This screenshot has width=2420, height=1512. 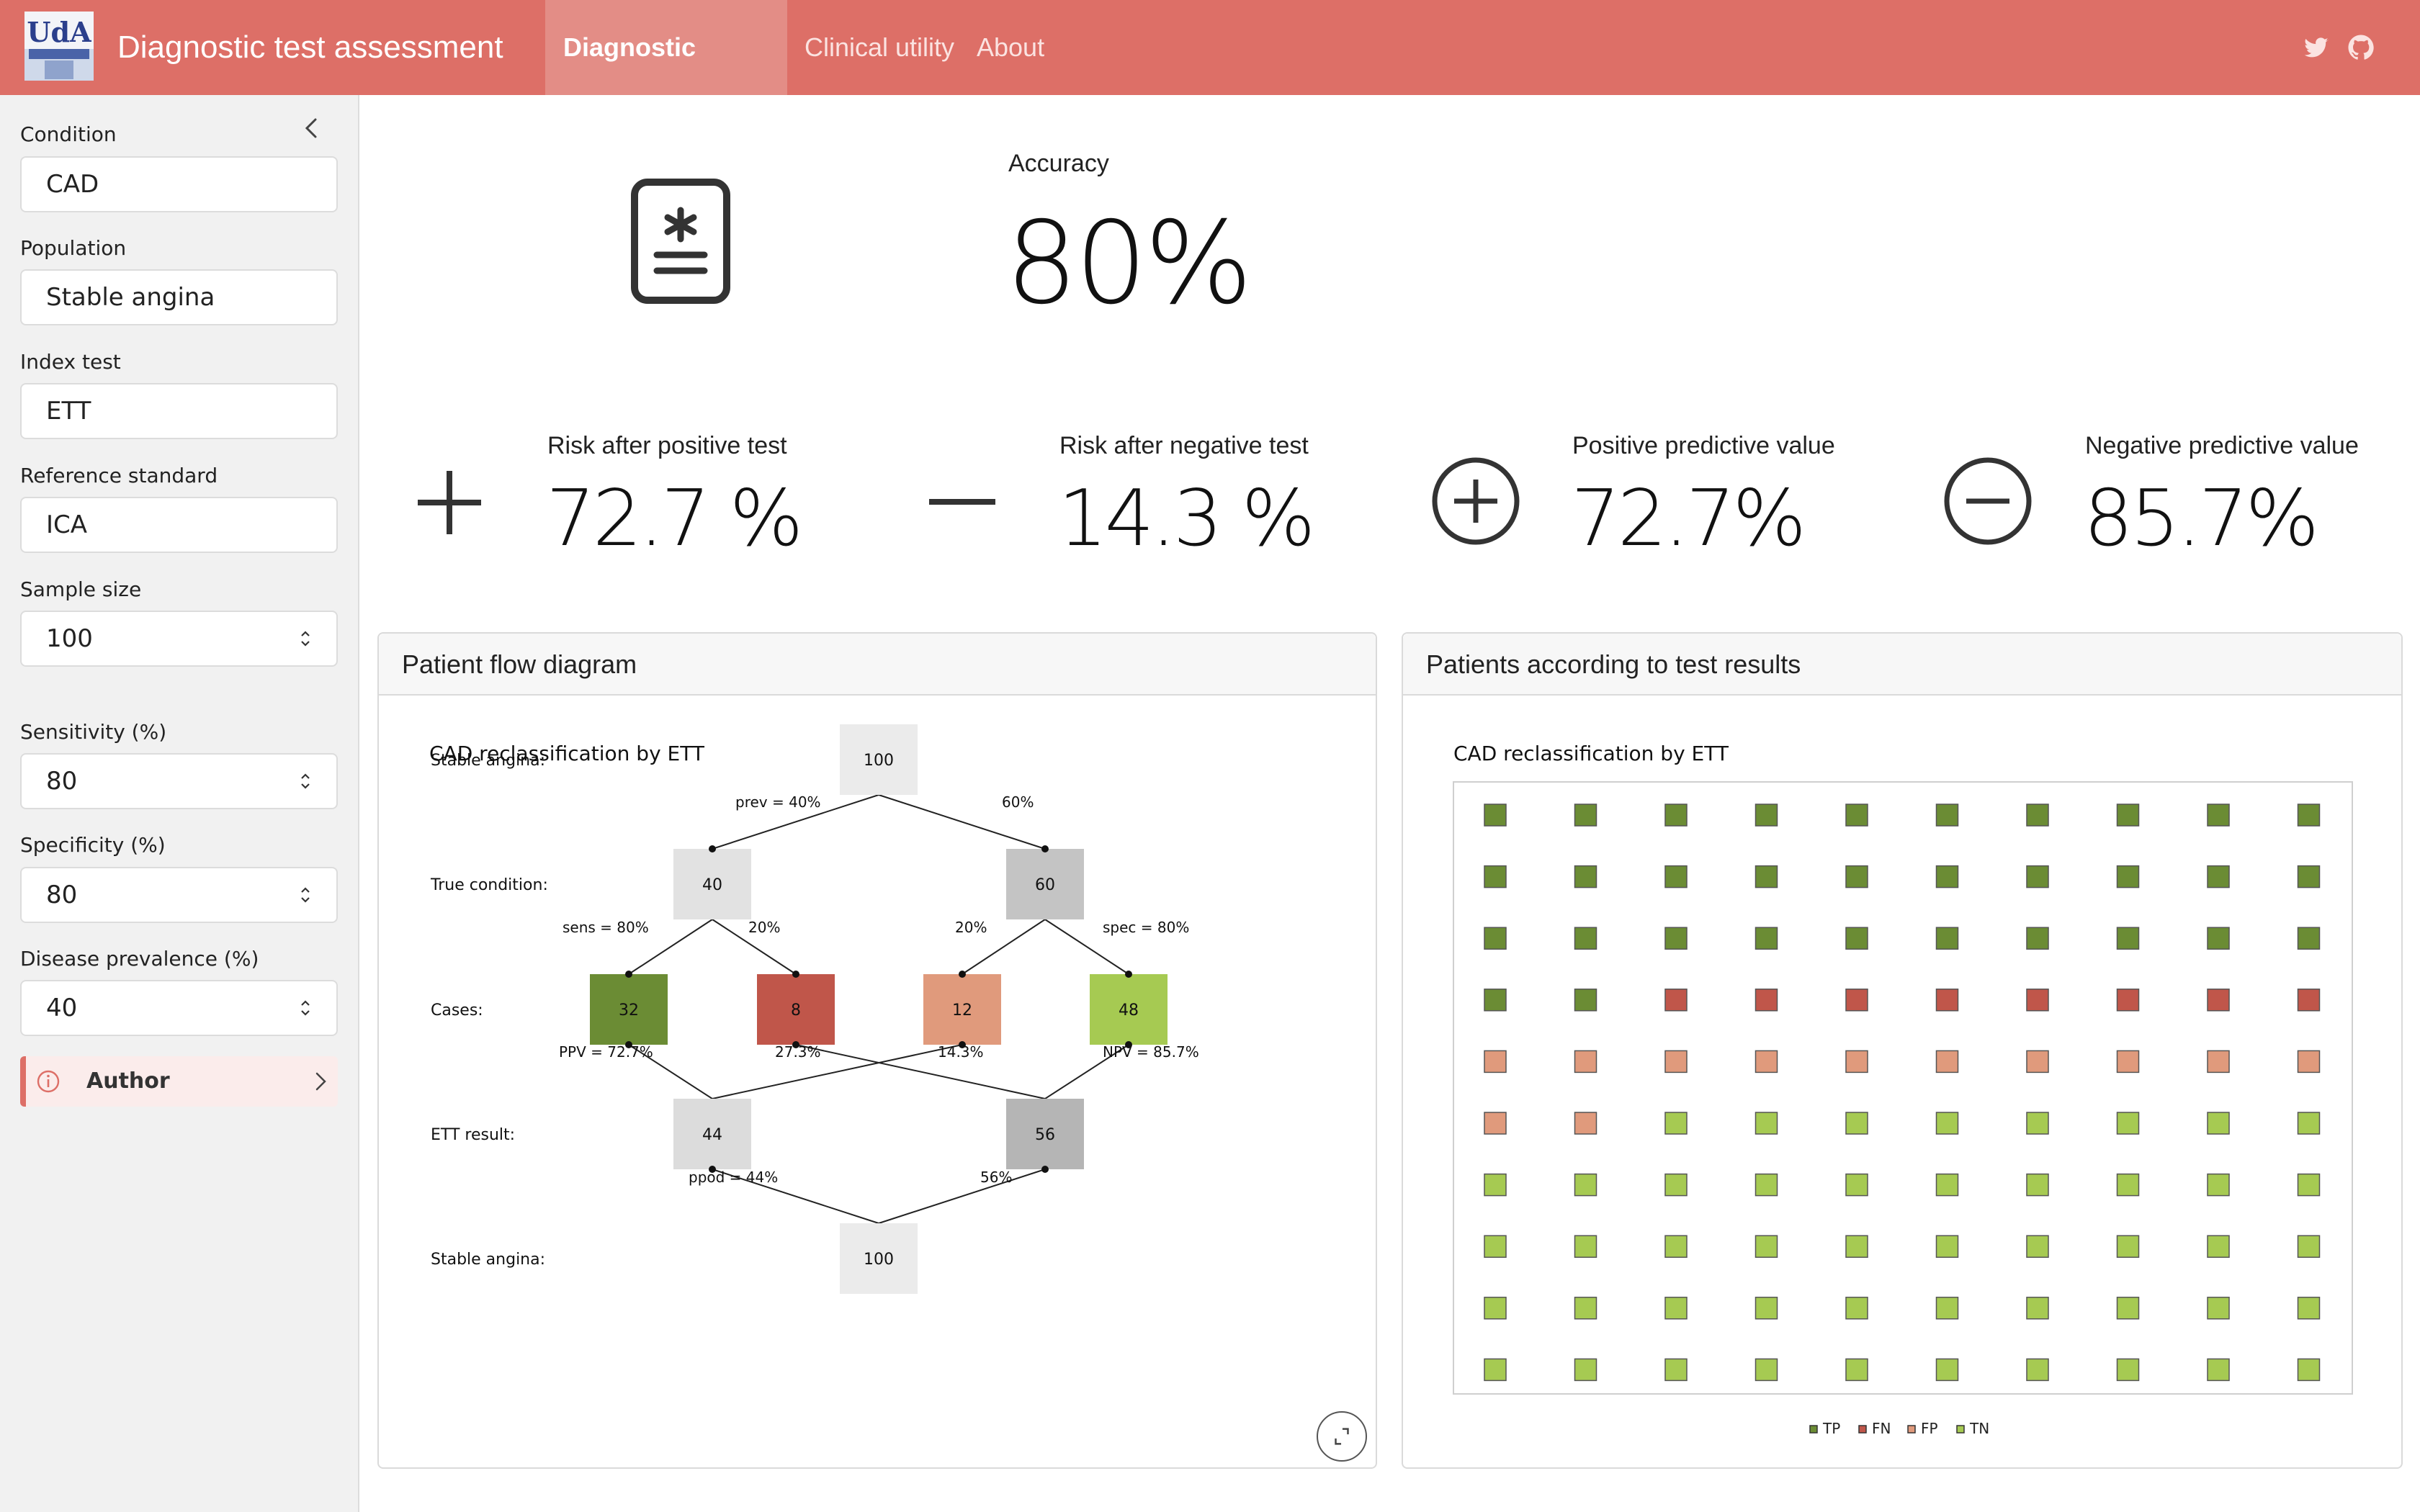 I want to click on condition-input: CAD, so click(x=179, y=184).